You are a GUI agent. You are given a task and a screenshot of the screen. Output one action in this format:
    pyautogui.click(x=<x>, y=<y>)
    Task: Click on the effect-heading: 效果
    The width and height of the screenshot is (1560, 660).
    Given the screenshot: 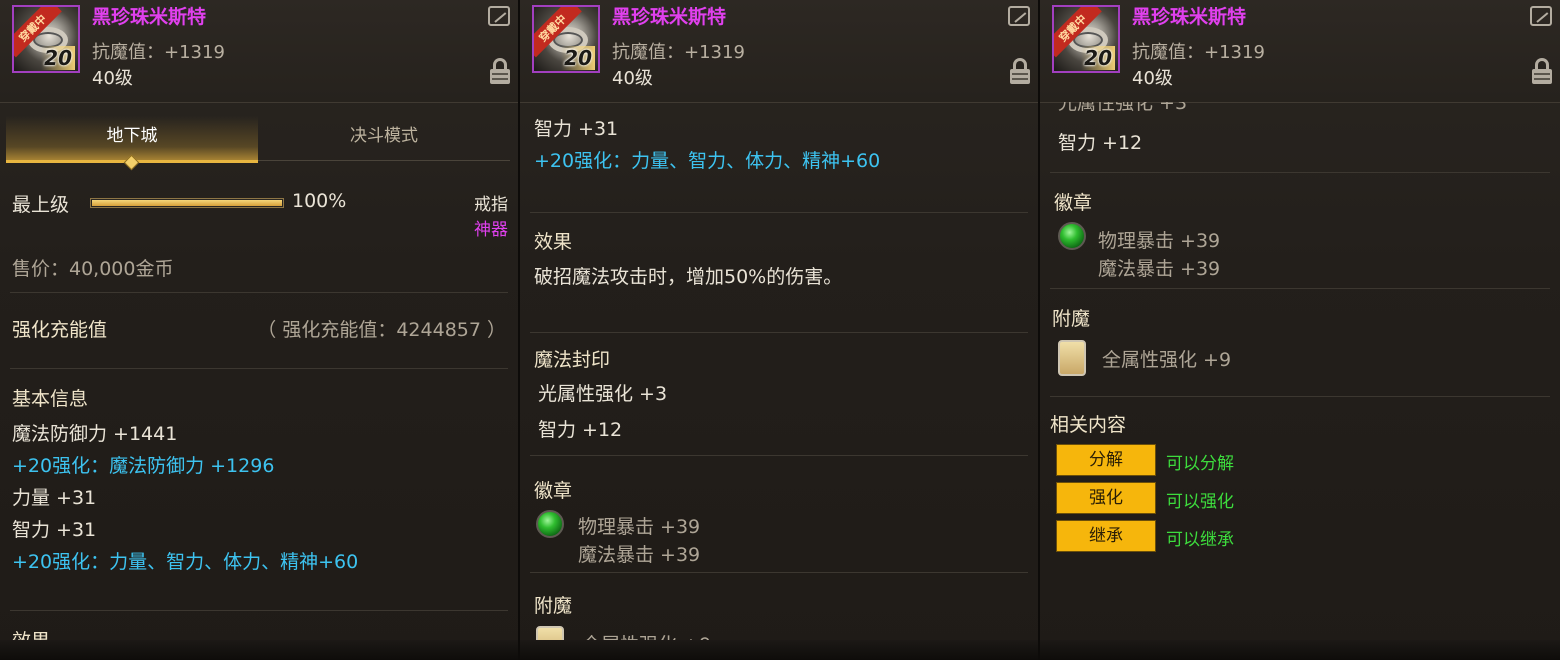 What is the action you would take?
    pyautogui.click(x=553, y=242)
    